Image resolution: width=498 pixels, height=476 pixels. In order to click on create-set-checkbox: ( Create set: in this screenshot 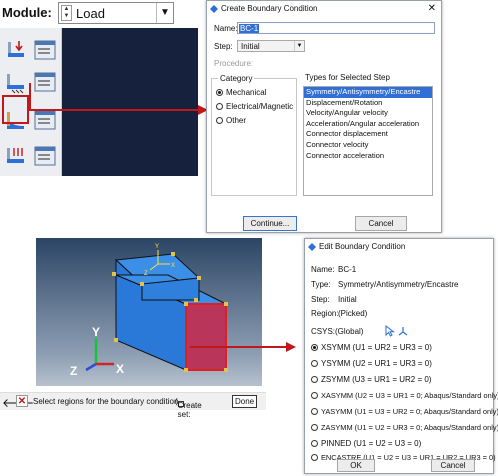, I will do `click(188, 408)`.